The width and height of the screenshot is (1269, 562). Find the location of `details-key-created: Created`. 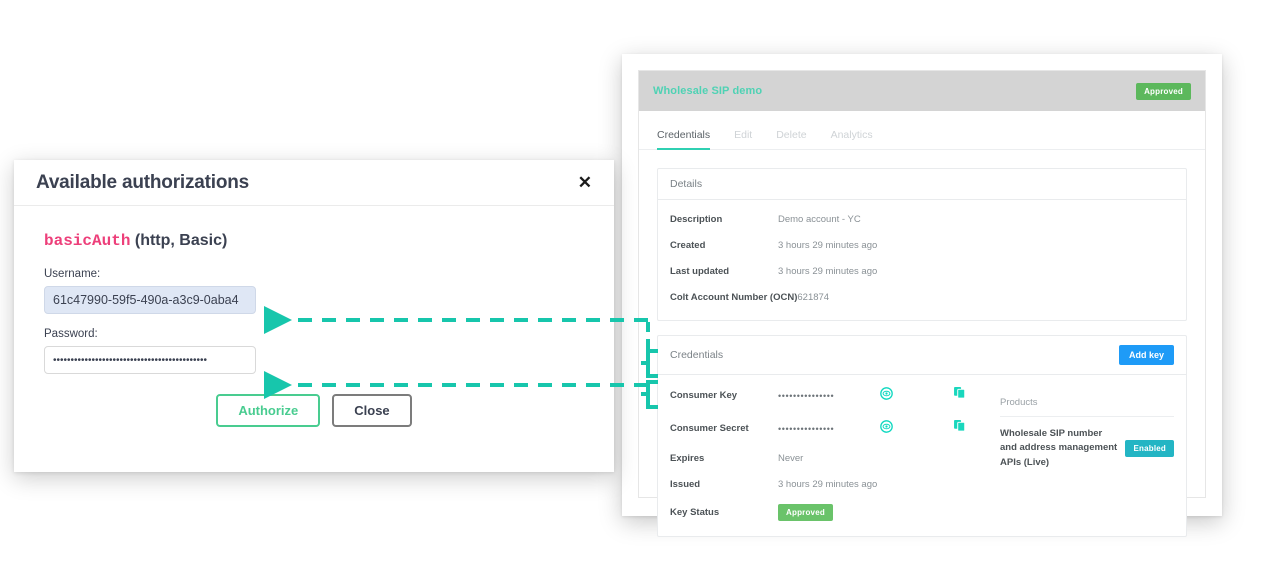

details-key-created: Created is located at coordinates (688, 245).